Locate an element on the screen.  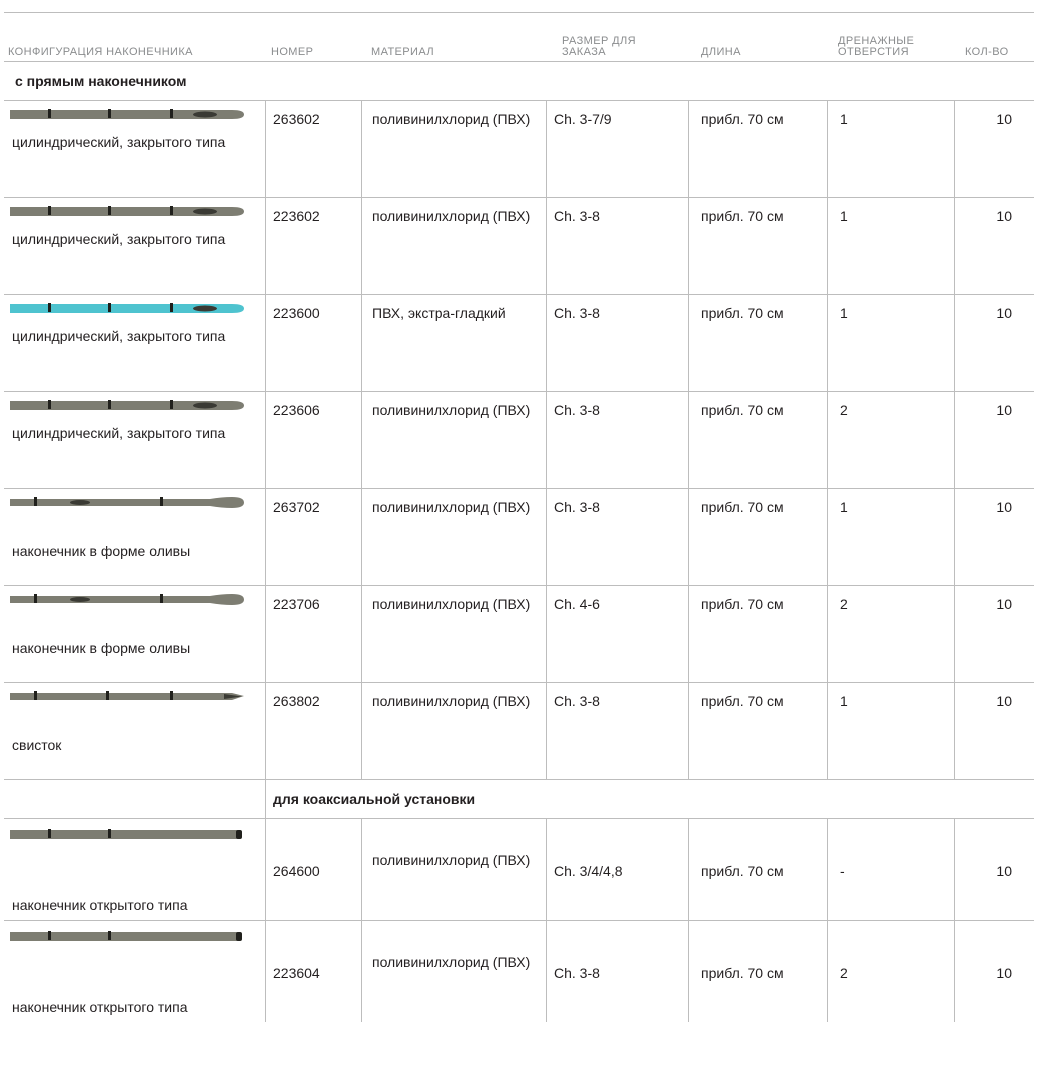
header-size: РАЗМЕР ДЛЯ ЗАКАЗА is located at coordinates (599, 46).